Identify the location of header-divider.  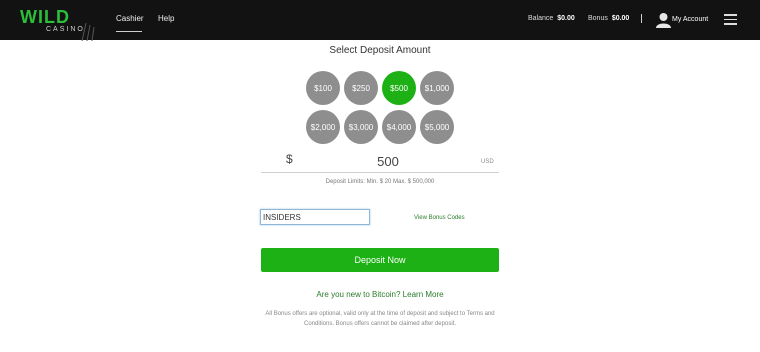
(641, 18).